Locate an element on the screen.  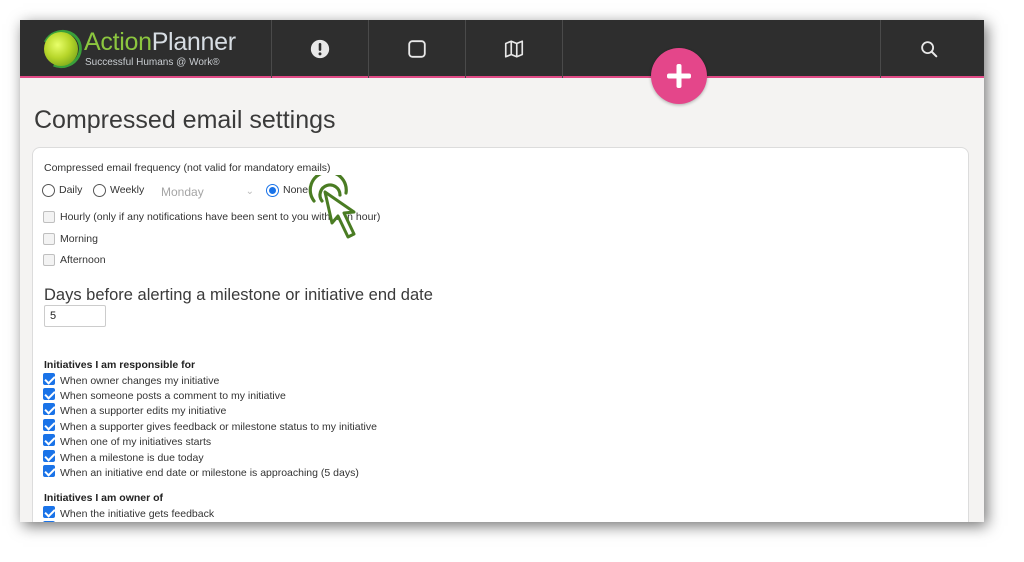
map-icon is located at coordinates (514, 49).